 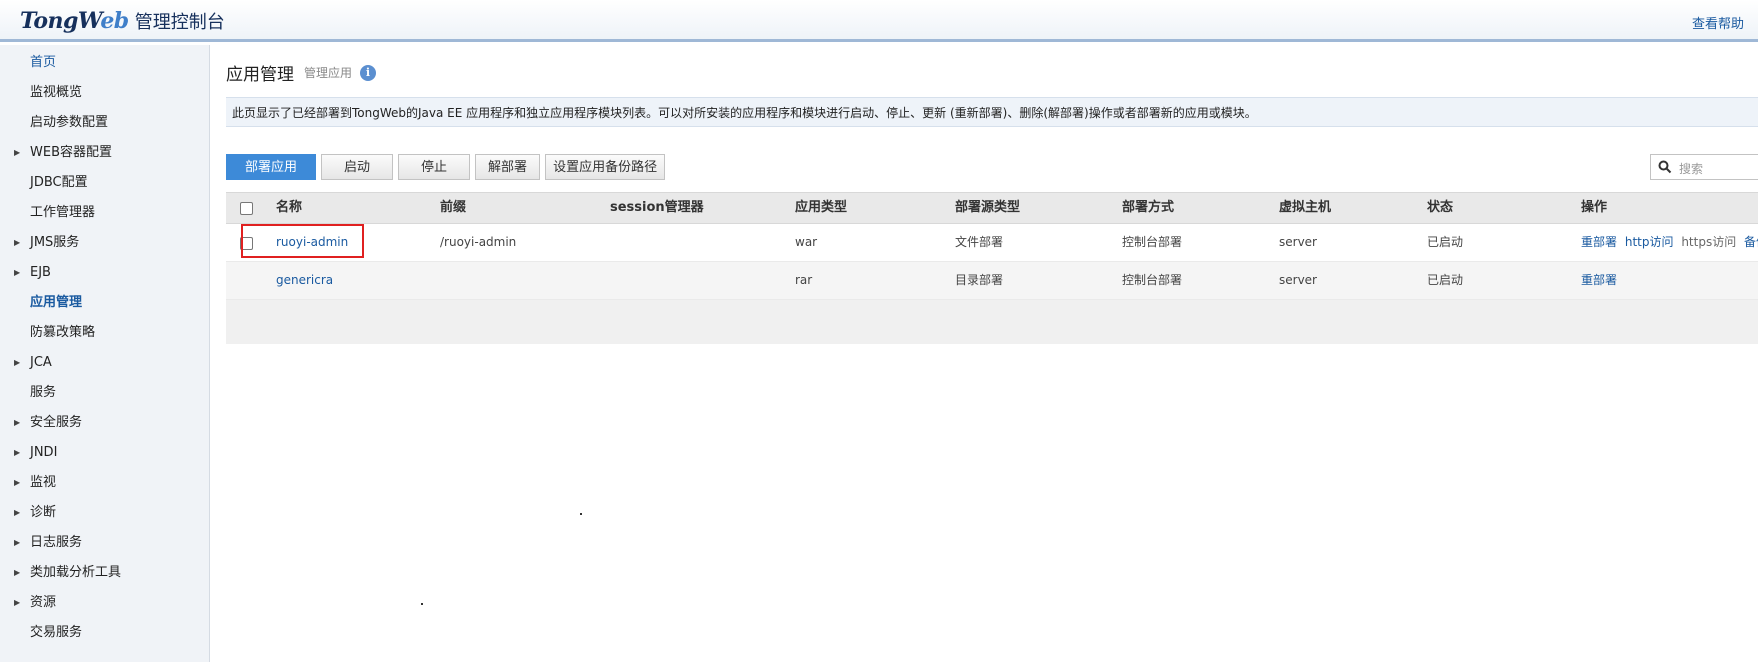 What do you see at coordinates (104, 333) in the screenshot?
I see `sidebar-item: 防篡改策略` at bounding box center [104, 333].